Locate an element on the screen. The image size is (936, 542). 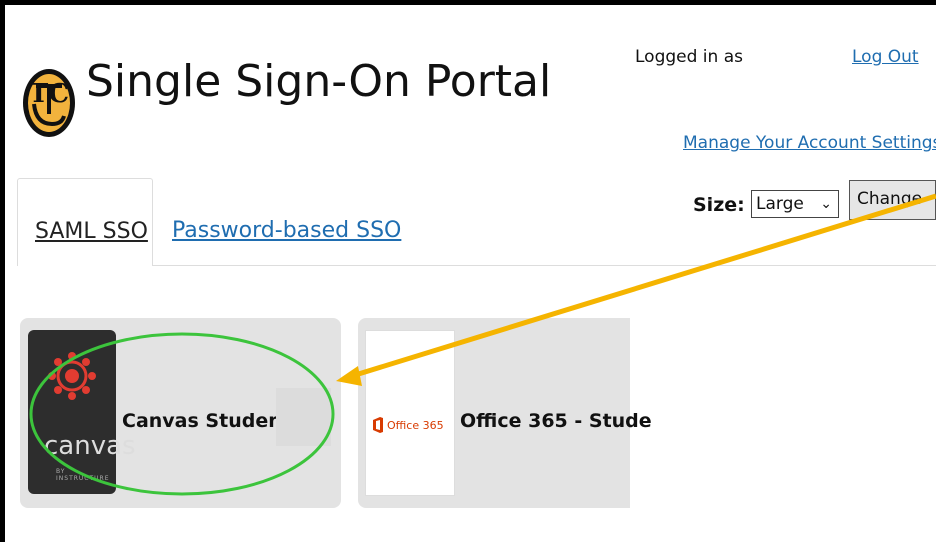
office365-logo-icon: Office 365 is located at coordinates (410, 413).